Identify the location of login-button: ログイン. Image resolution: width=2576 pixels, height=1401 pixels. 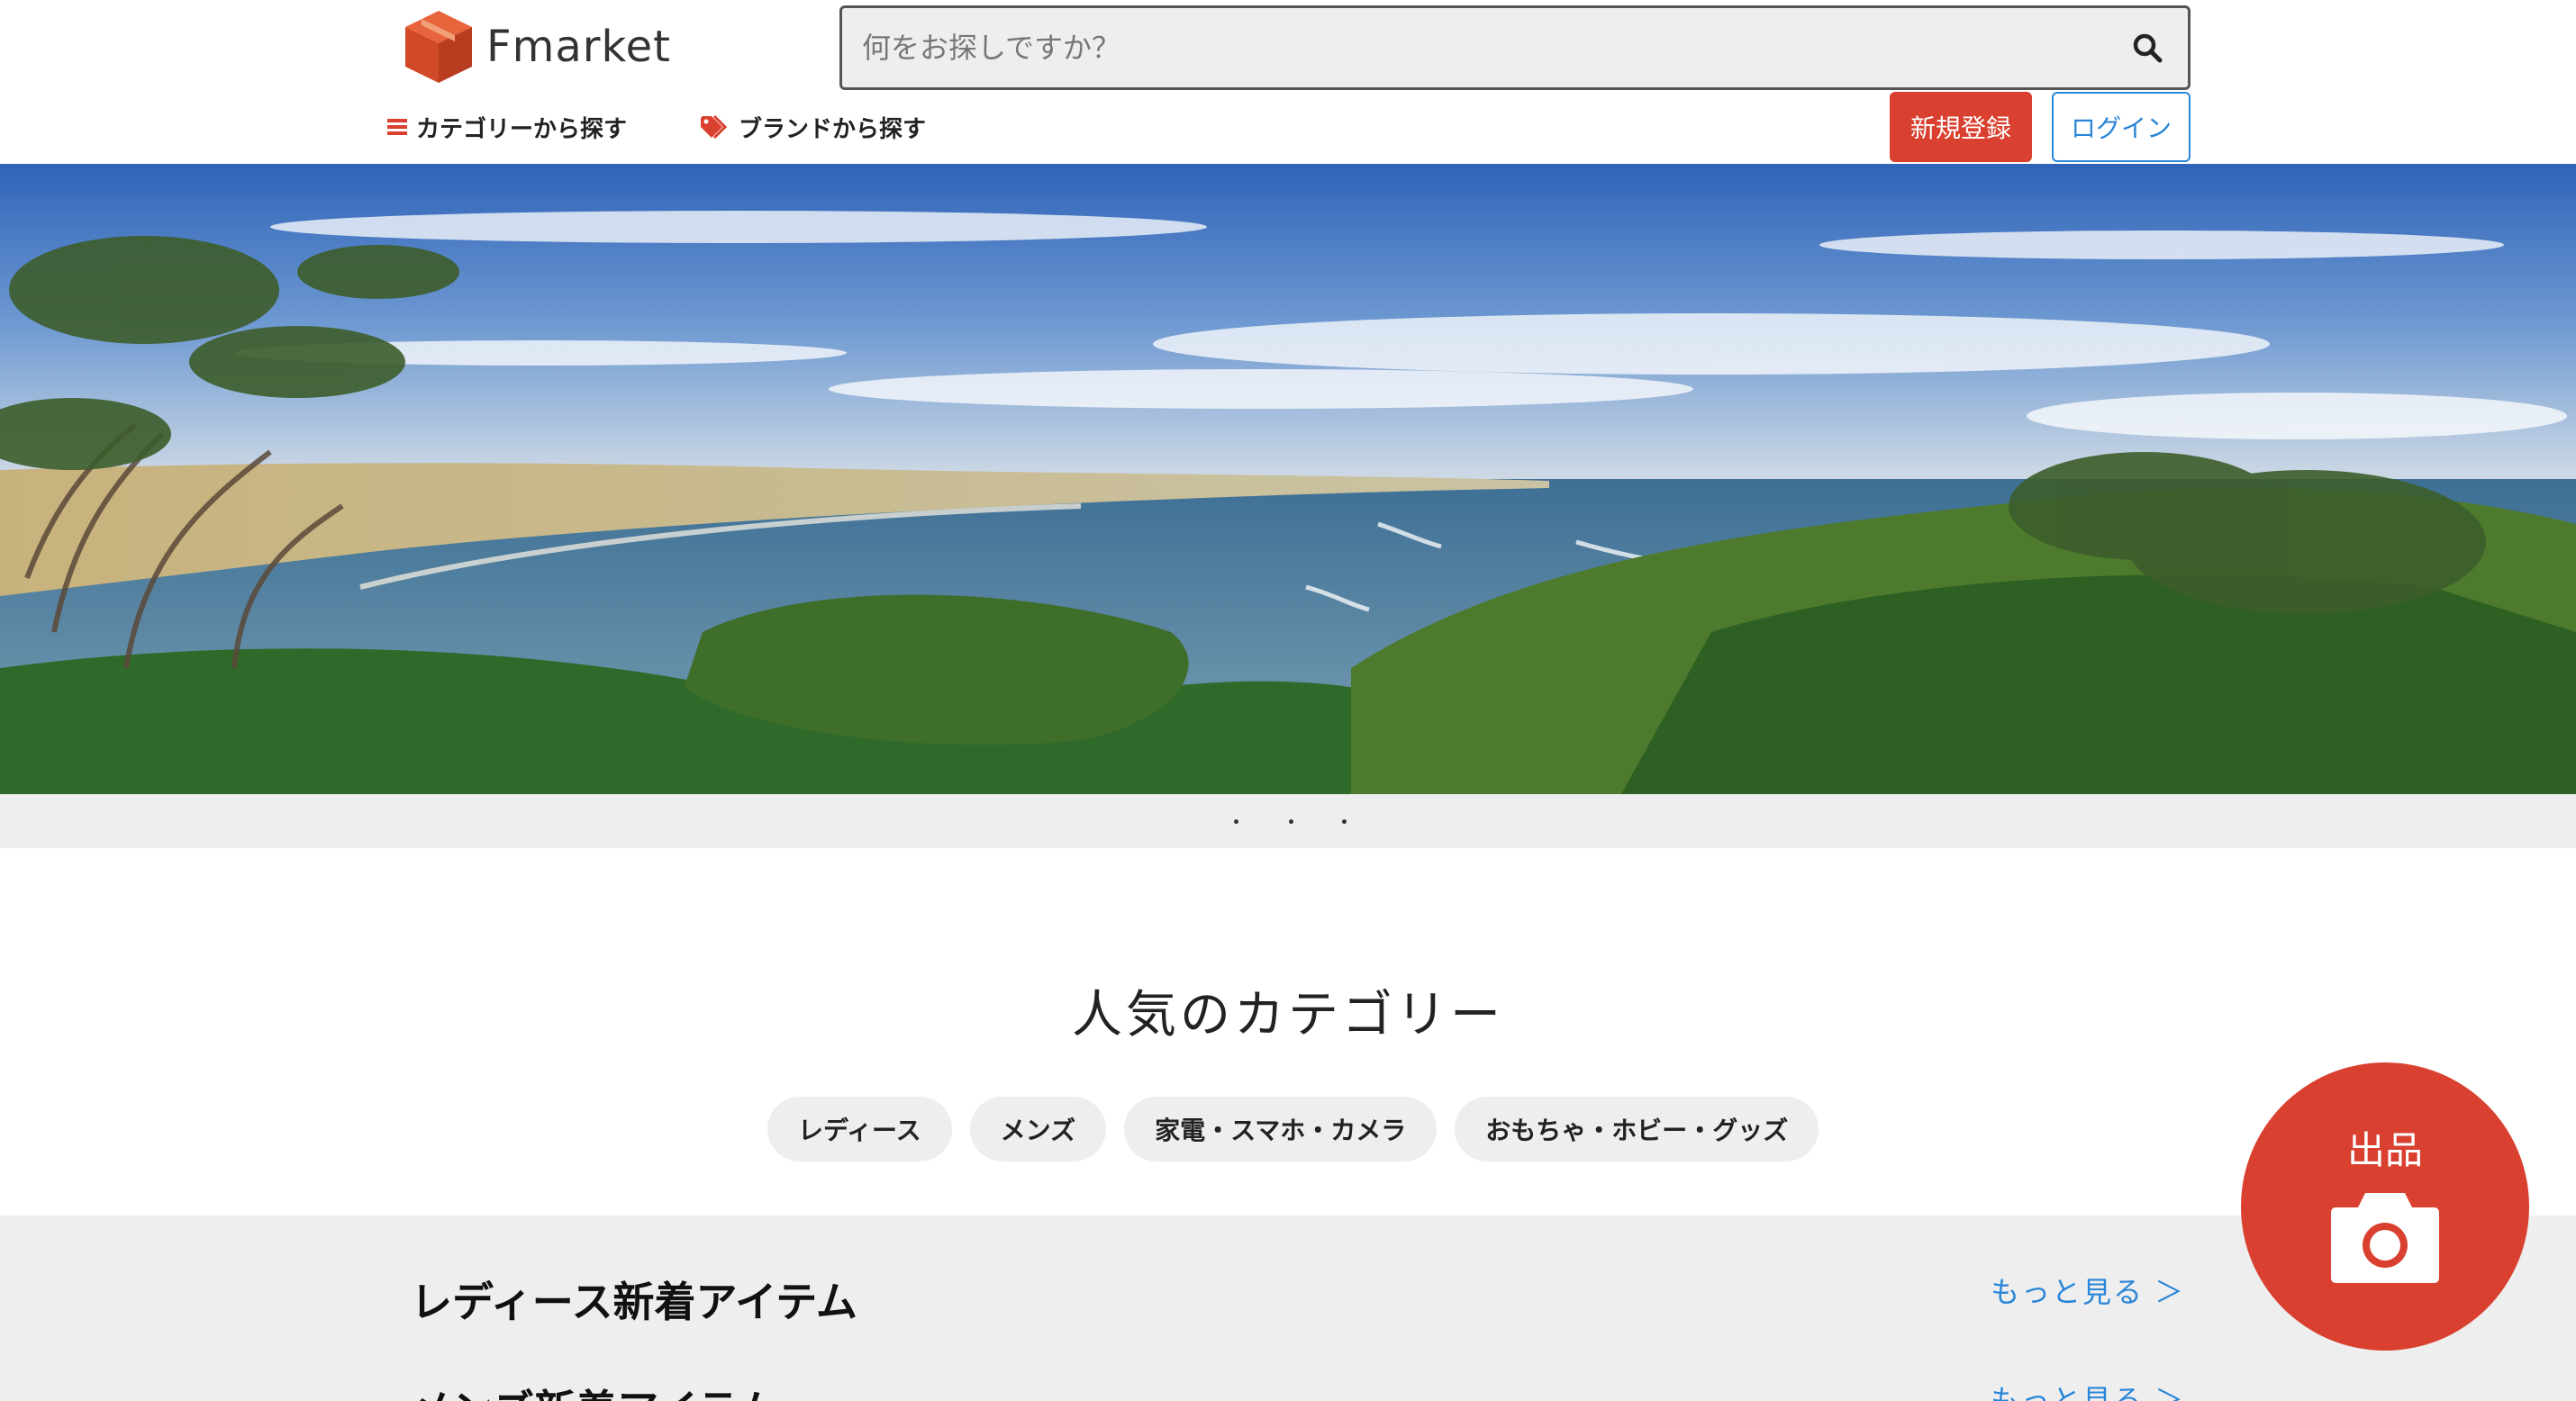
(2121, 127).